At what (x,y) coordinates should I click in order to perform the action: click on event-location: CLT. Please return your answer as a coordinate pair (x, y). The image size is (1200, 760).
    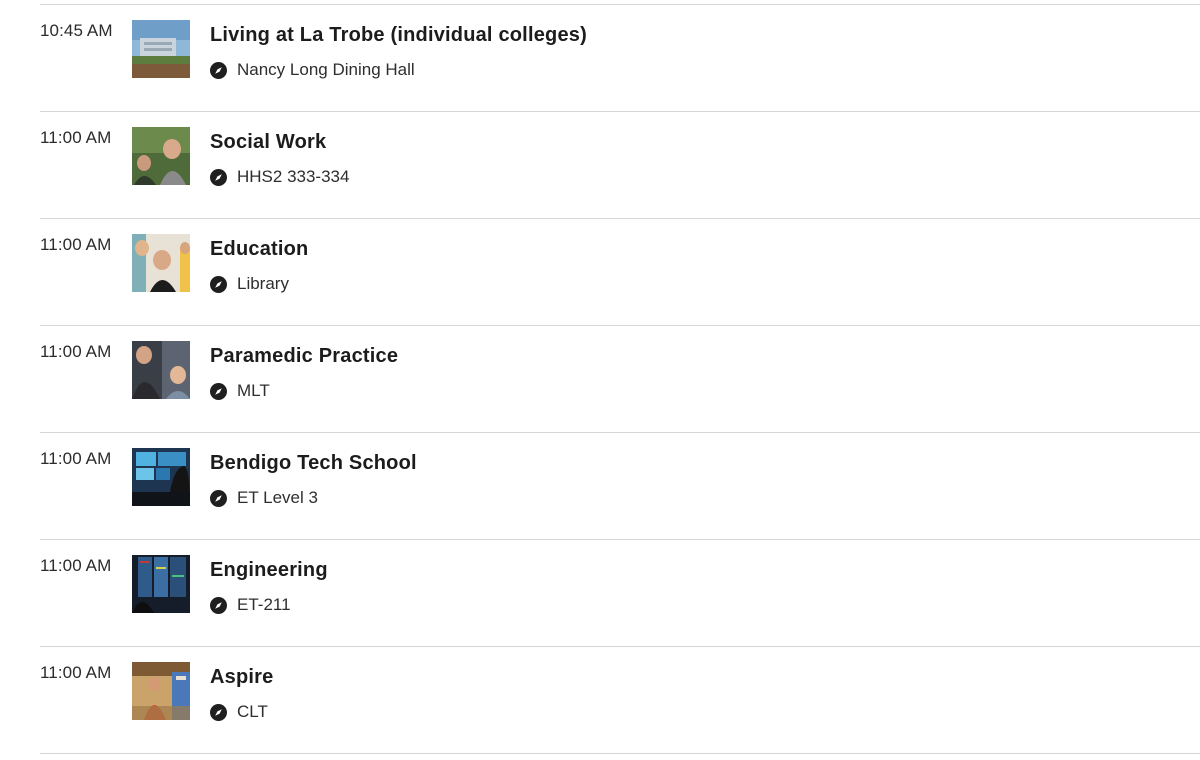
    Looking at the image, I should click on (239, 712).